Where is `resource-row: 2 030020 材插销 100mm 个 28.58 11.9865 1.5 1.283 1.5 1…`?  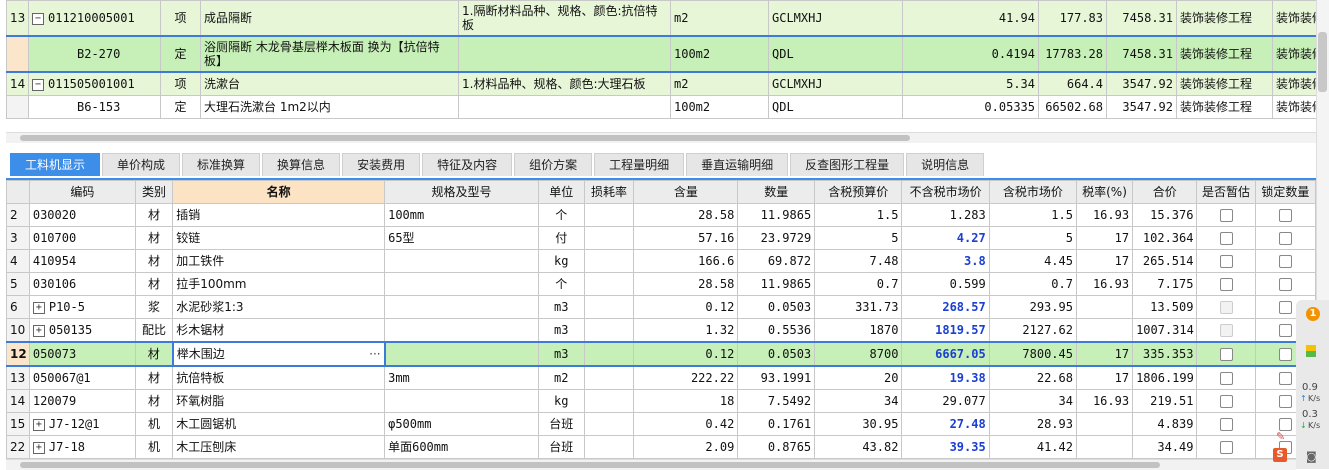
resource-row: 2 030020 材插销 100mm 个 28.58 11.9865 1.5 1.283 1.5 1… is located at coordinates (661, 215).